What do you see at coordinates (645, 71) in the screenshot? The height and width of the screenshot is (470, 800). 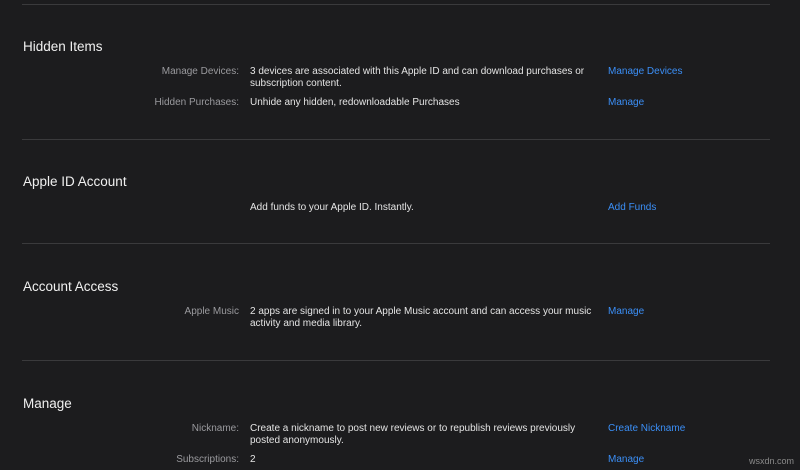 I see `manage-devices-link: Manage Devices` at bounding box center [645, 71].